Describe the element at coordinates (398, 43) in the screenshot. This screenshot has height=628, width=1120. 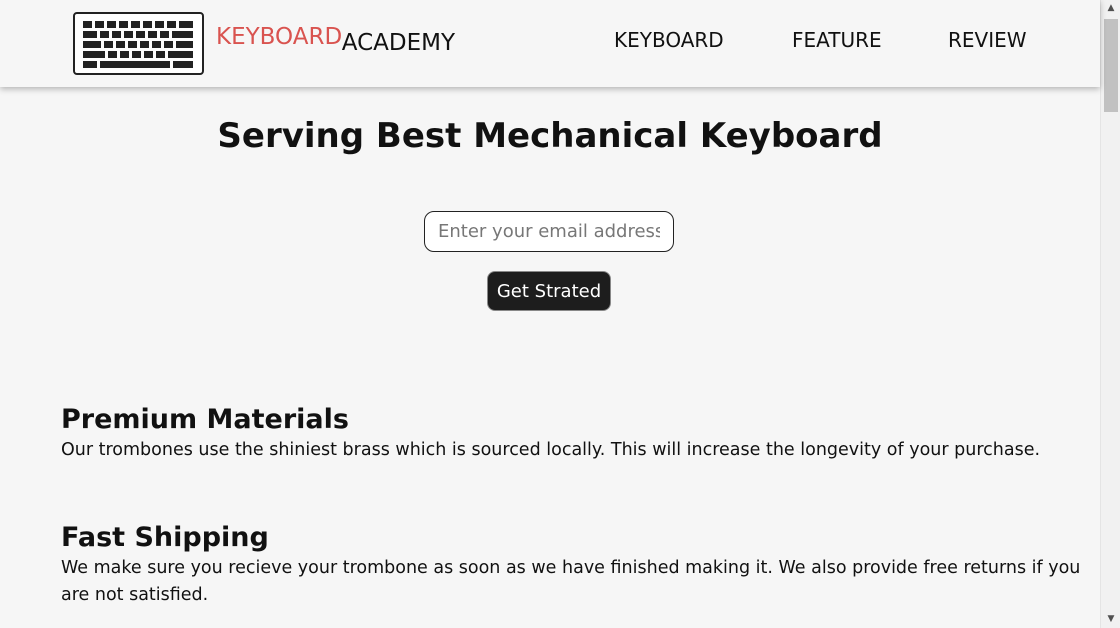
I see `brand-secondary: ACADEMY` at that location.